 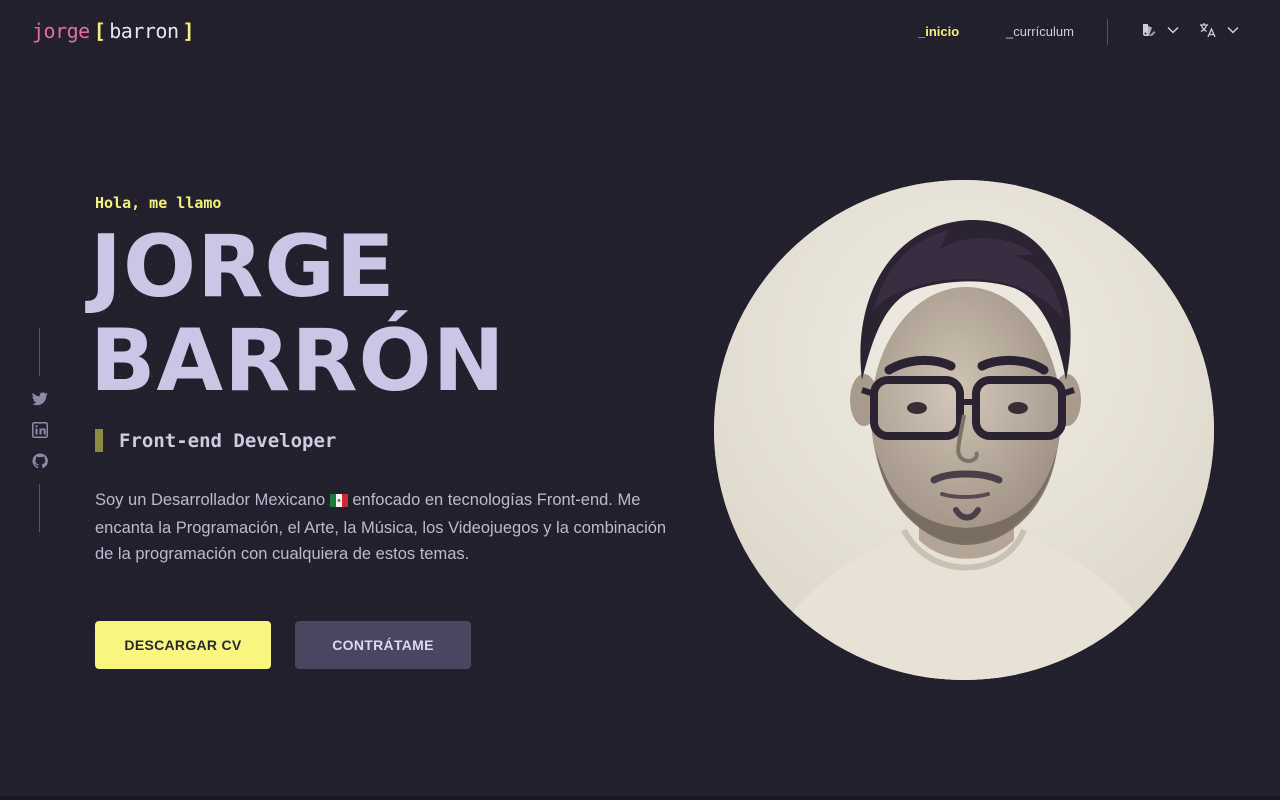 I want to click on social-divider-bottom, so click(x=39, y=508).